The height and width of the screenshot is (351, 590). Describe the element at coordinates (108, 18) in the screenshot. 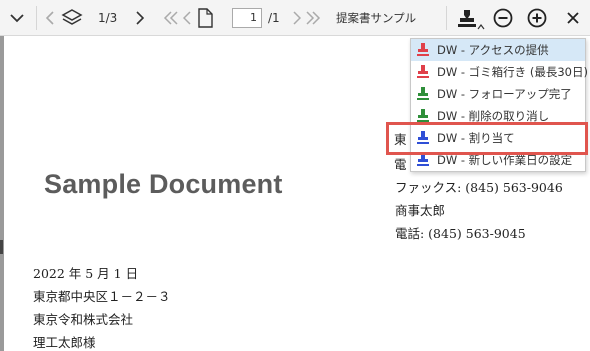

I see `document-counter: 1/3` at that location.